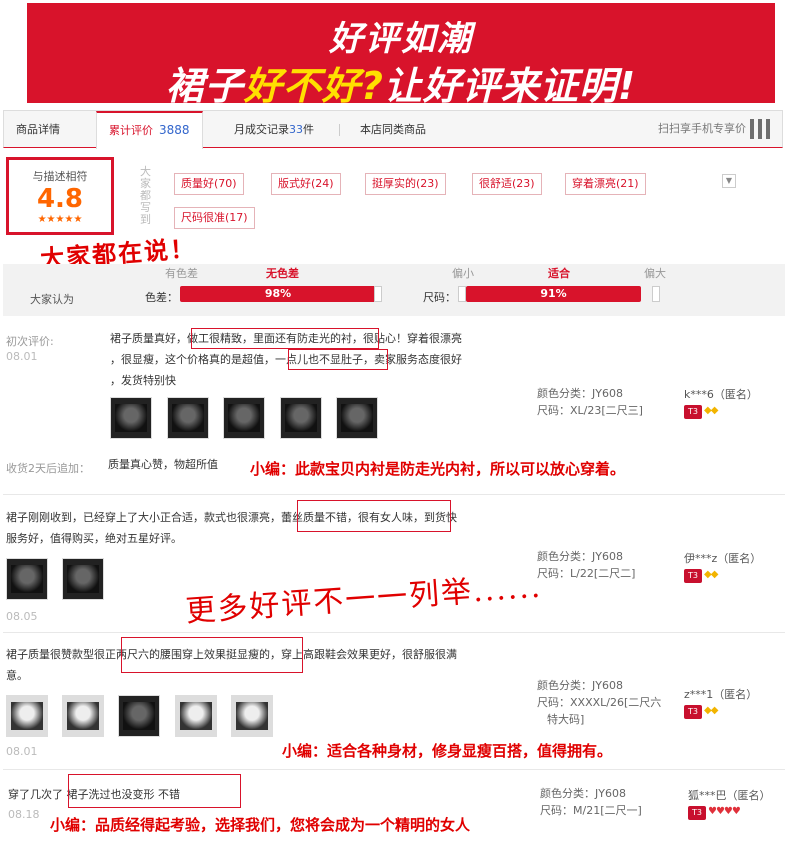 Image resolution: width=790 pixels, height=845 pixels. Describe the element at coordinates (559, 273) in the screenshot. I see `size-scale-mid: 适合` at that location.